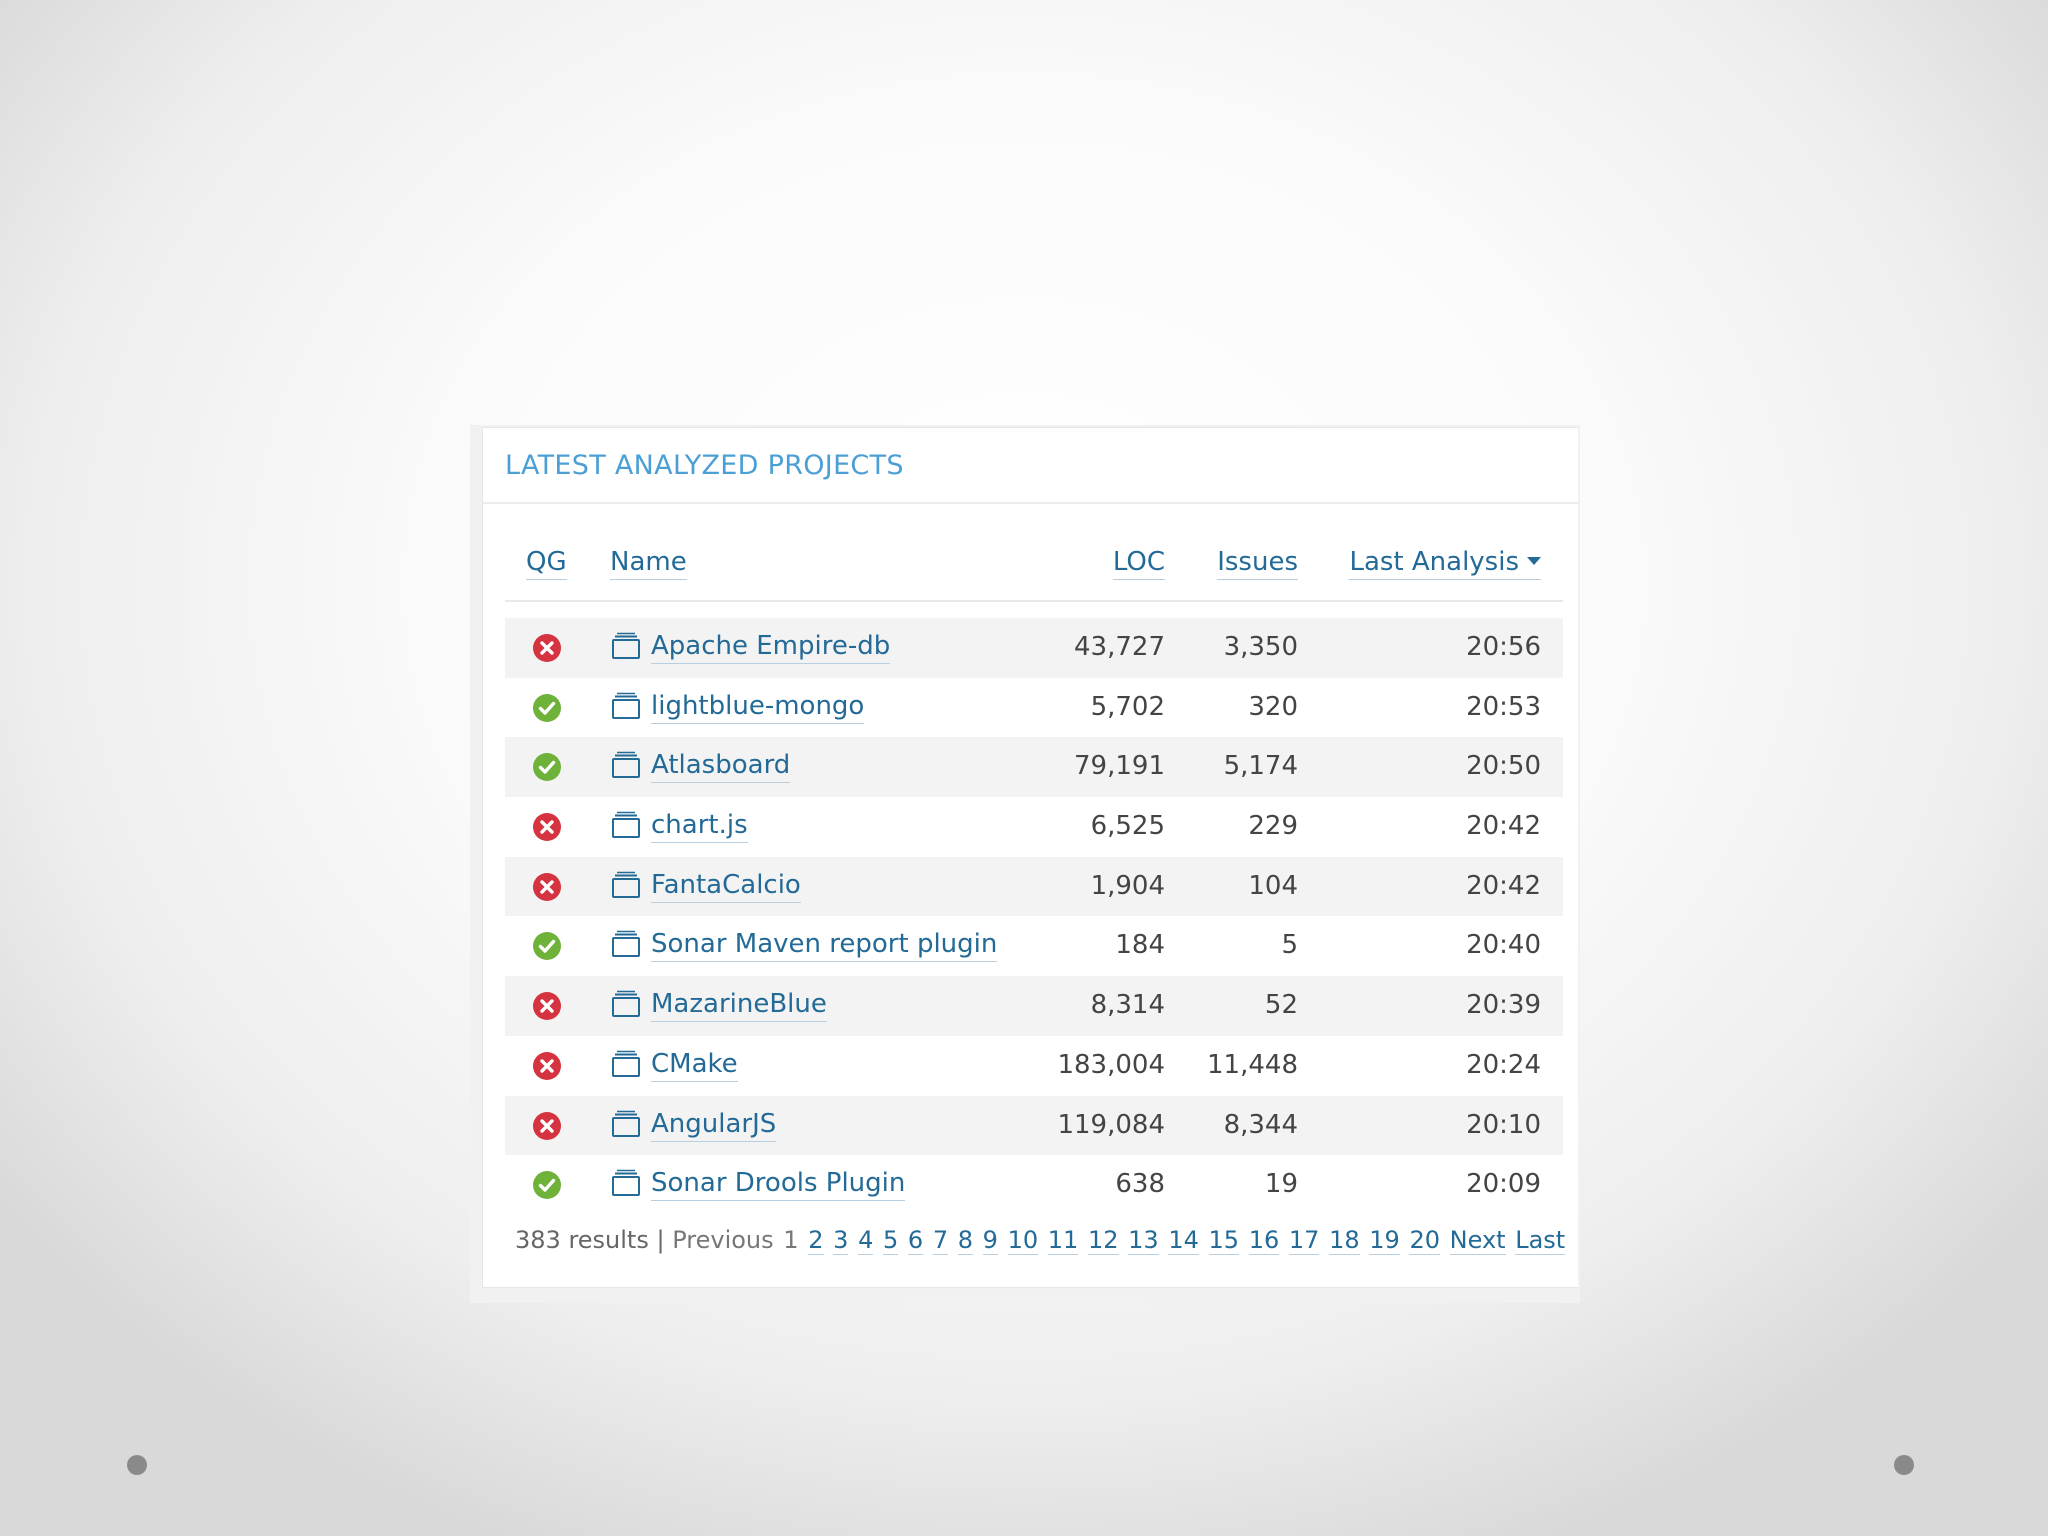 The image size is (2048, 1536). Describe the element at coordinates (721, 766) in the screenshot. I see `project-name-link: Atlasboard` at that location.